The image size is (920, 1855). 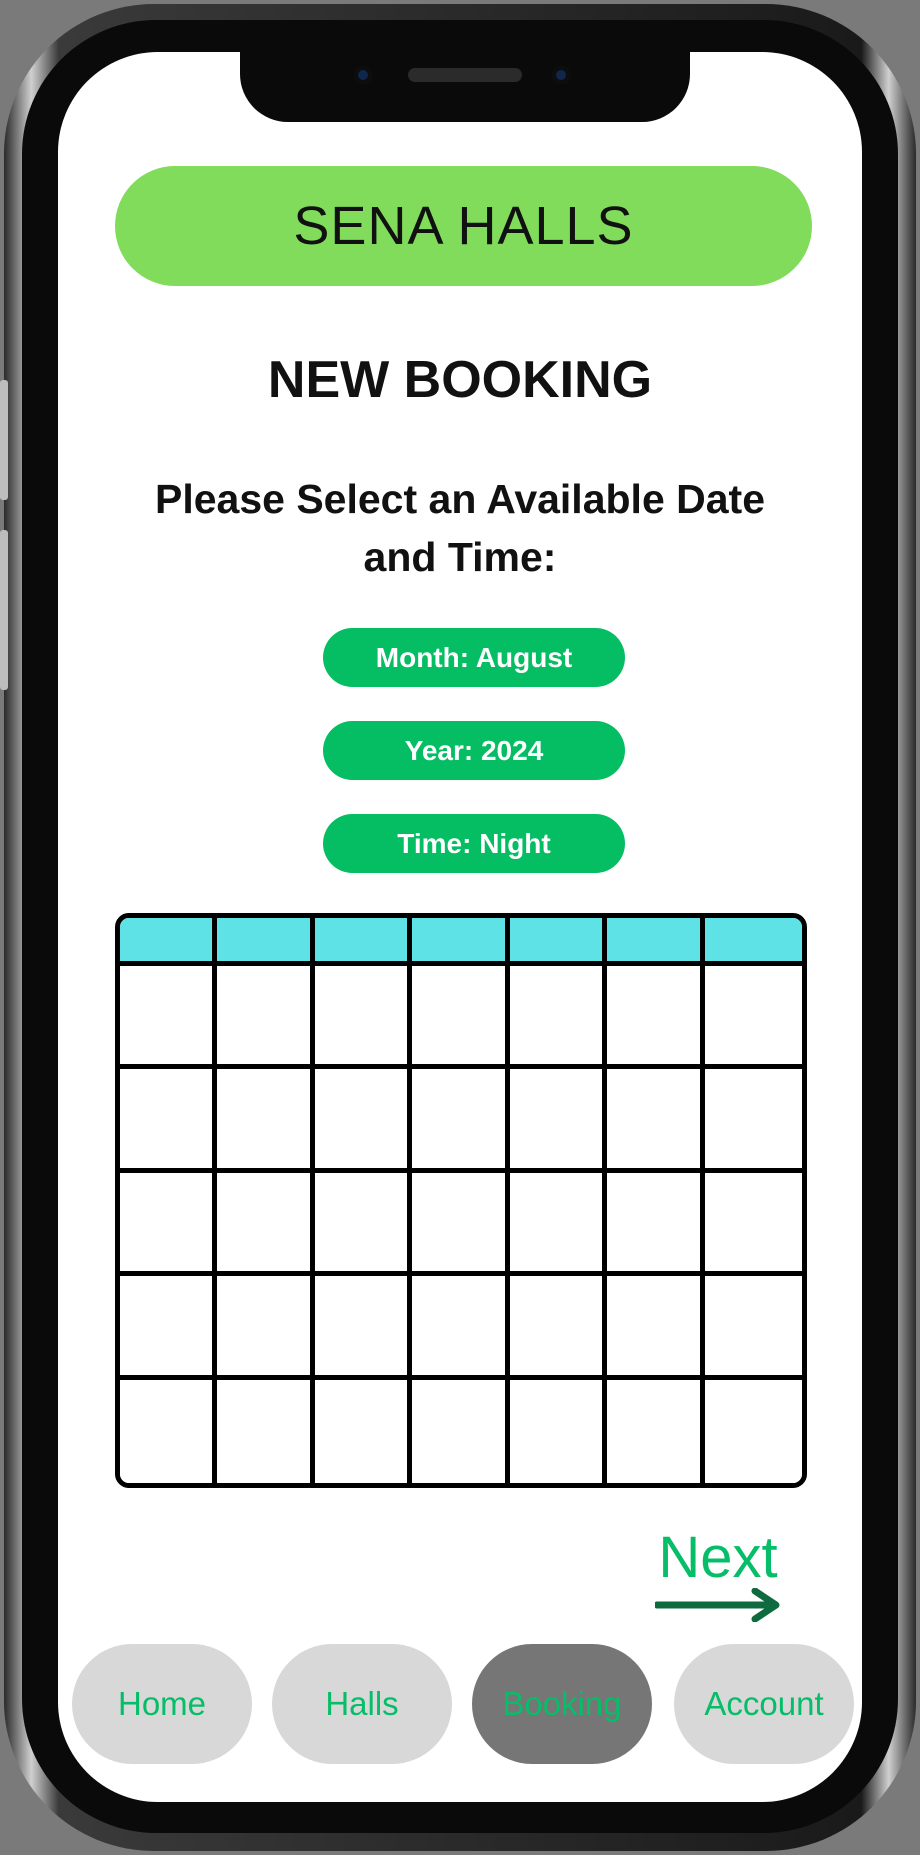 What do you see at coordinates (561, 75) in the screenshot?
I see `sensor-icon` at bounding box center [561, 75].